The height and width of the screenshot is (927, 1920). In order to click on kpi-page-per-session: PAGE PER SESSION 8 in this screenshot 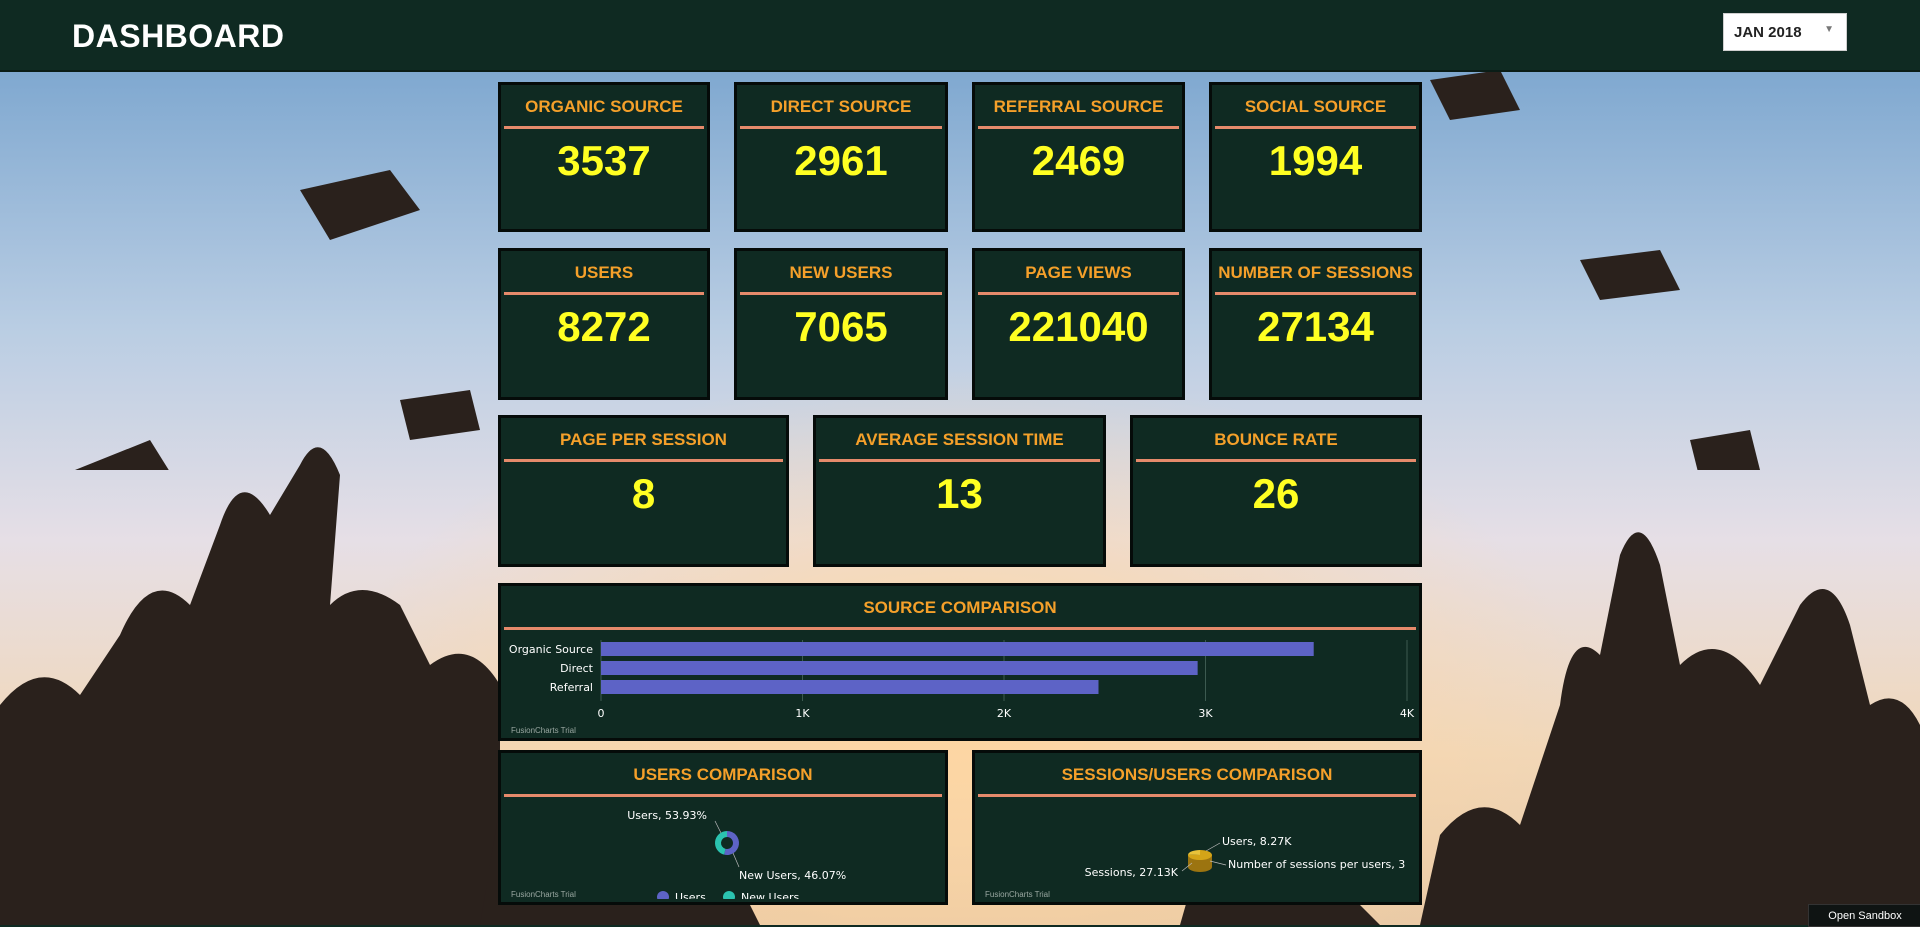, I will do `click(643, 491)`.